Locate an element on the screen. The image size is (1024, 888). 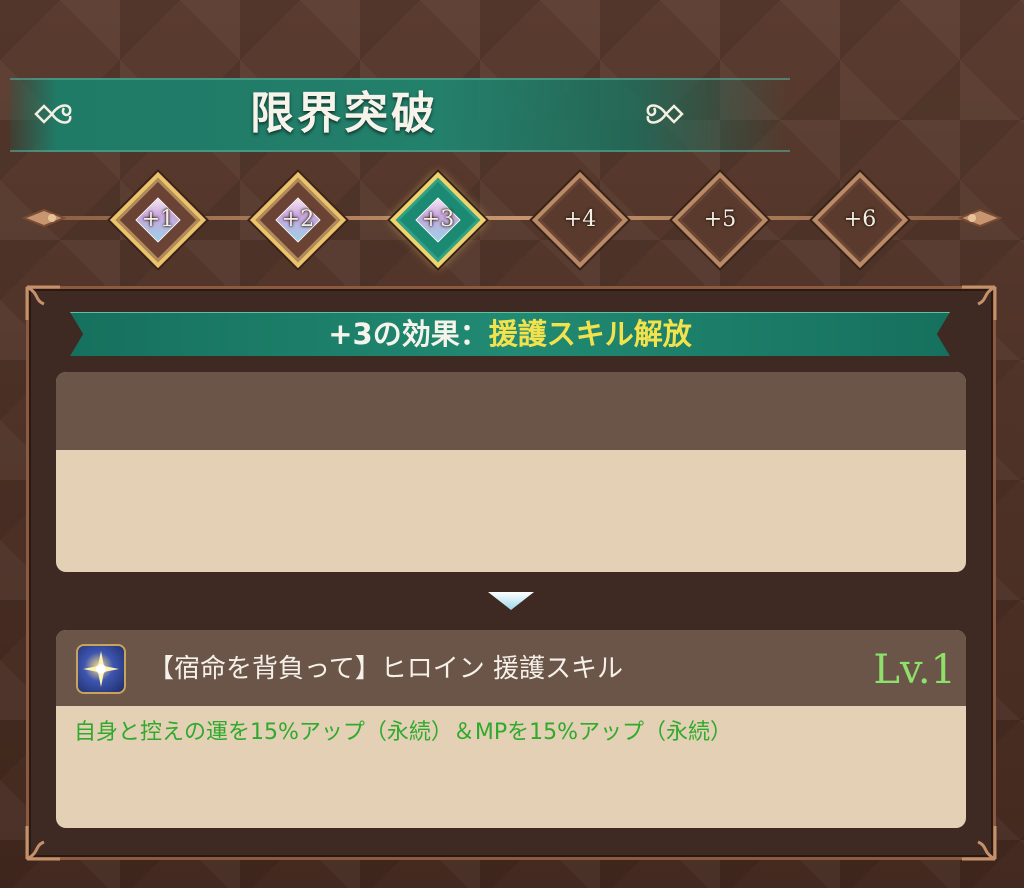
limit-break-step-1: +1 is located at coordinates (158, 220).